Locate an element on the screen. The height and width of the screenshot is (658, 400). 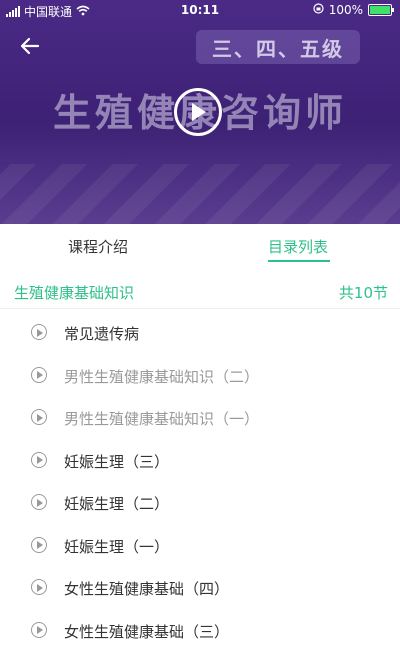
battery-icon is located at coordinates (381, 10).